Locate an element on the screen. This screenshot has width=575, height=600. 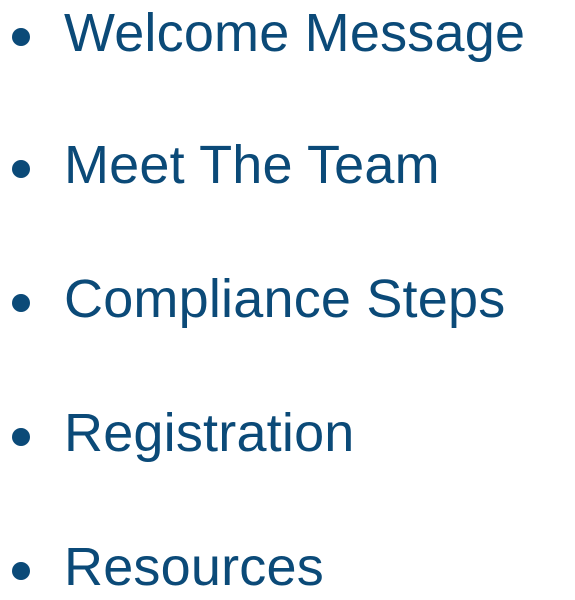
nav-item-meet-the-team: Meet The Team is located at coordinates (287, 167).